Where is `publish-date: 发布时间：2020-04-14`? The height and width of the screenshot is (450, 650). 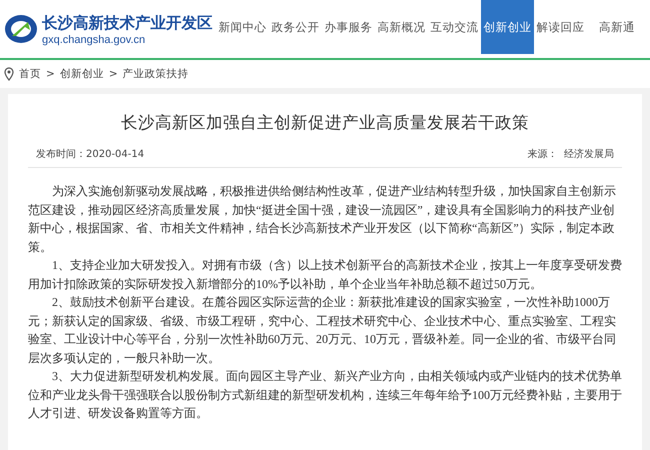
publish-date: 发布时间：2020-04-14 is located at coordinates (90, 154).